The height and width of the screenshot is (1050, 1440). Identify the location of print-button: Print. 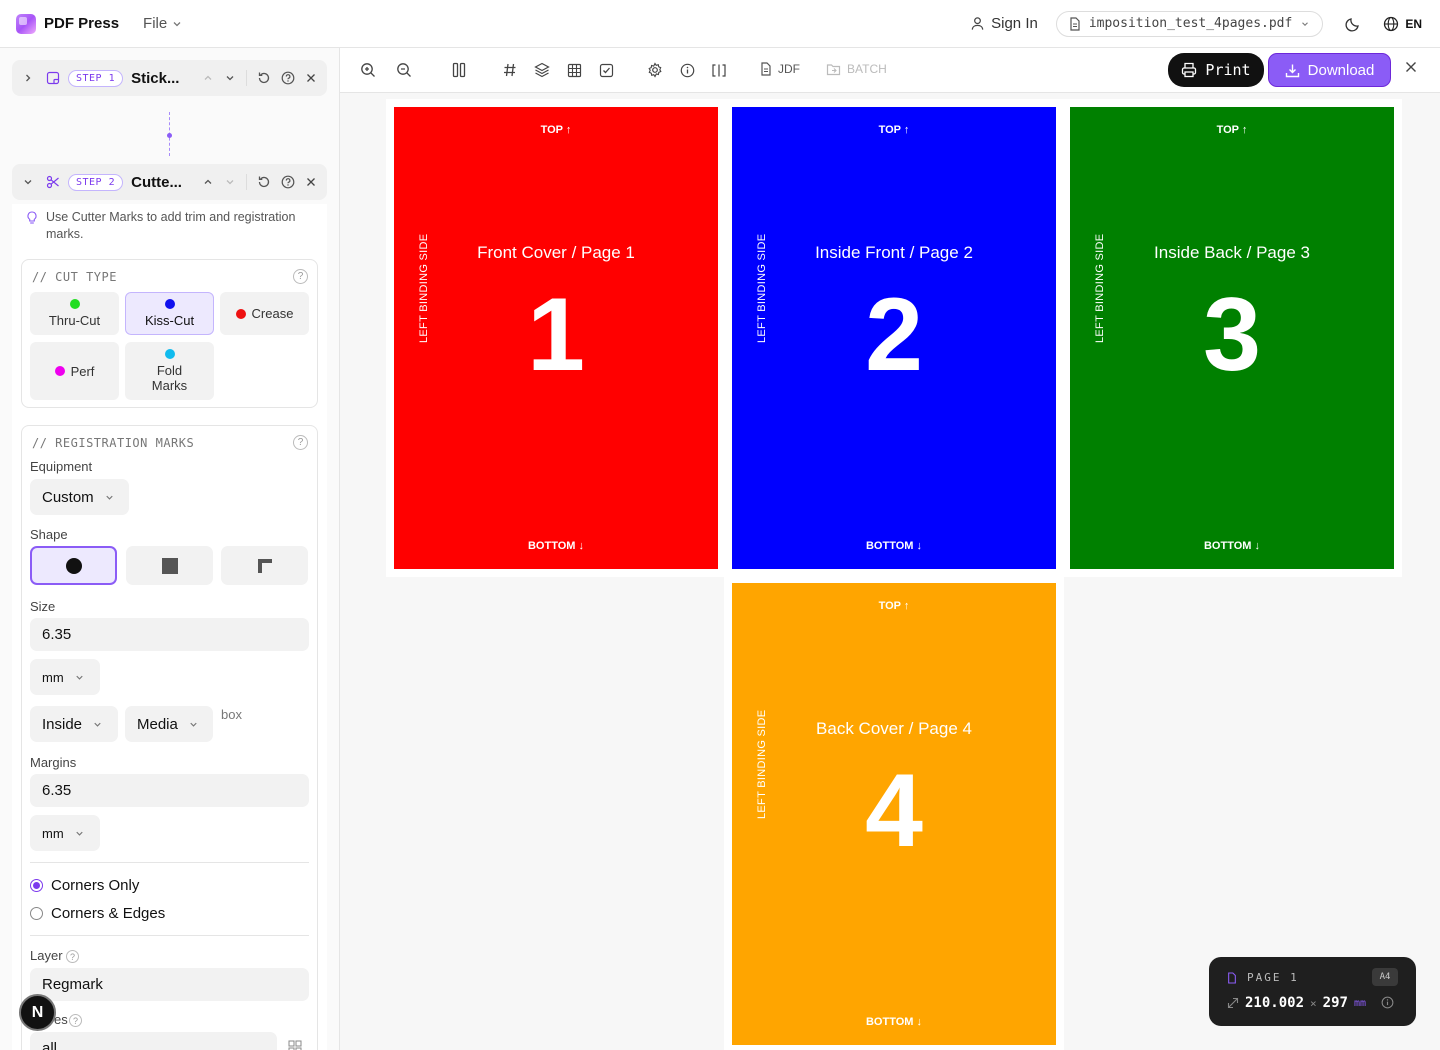
(1216, 70).